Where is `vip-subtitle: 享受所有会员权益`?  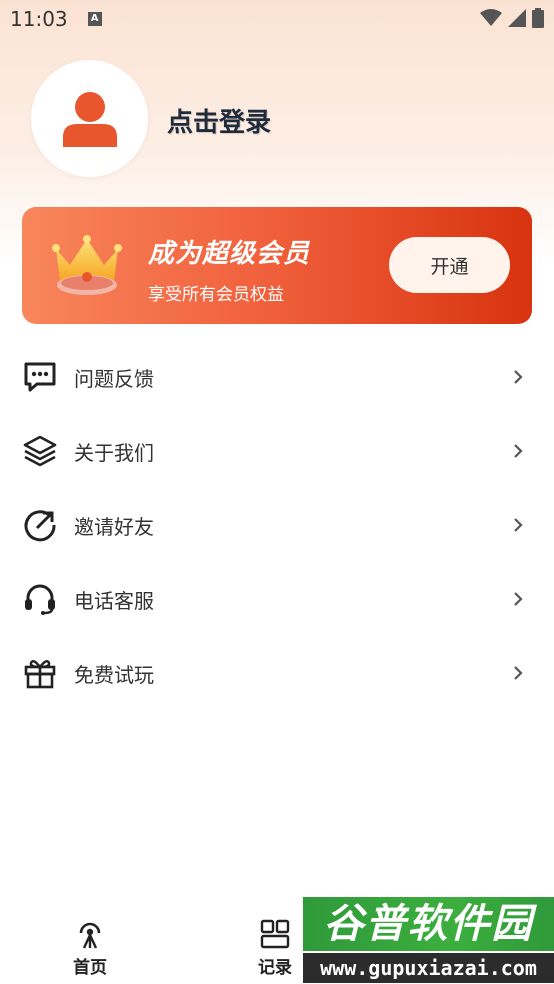
vip-subtitle: 享受所有会员权益 is located at coordinates (216, 295).